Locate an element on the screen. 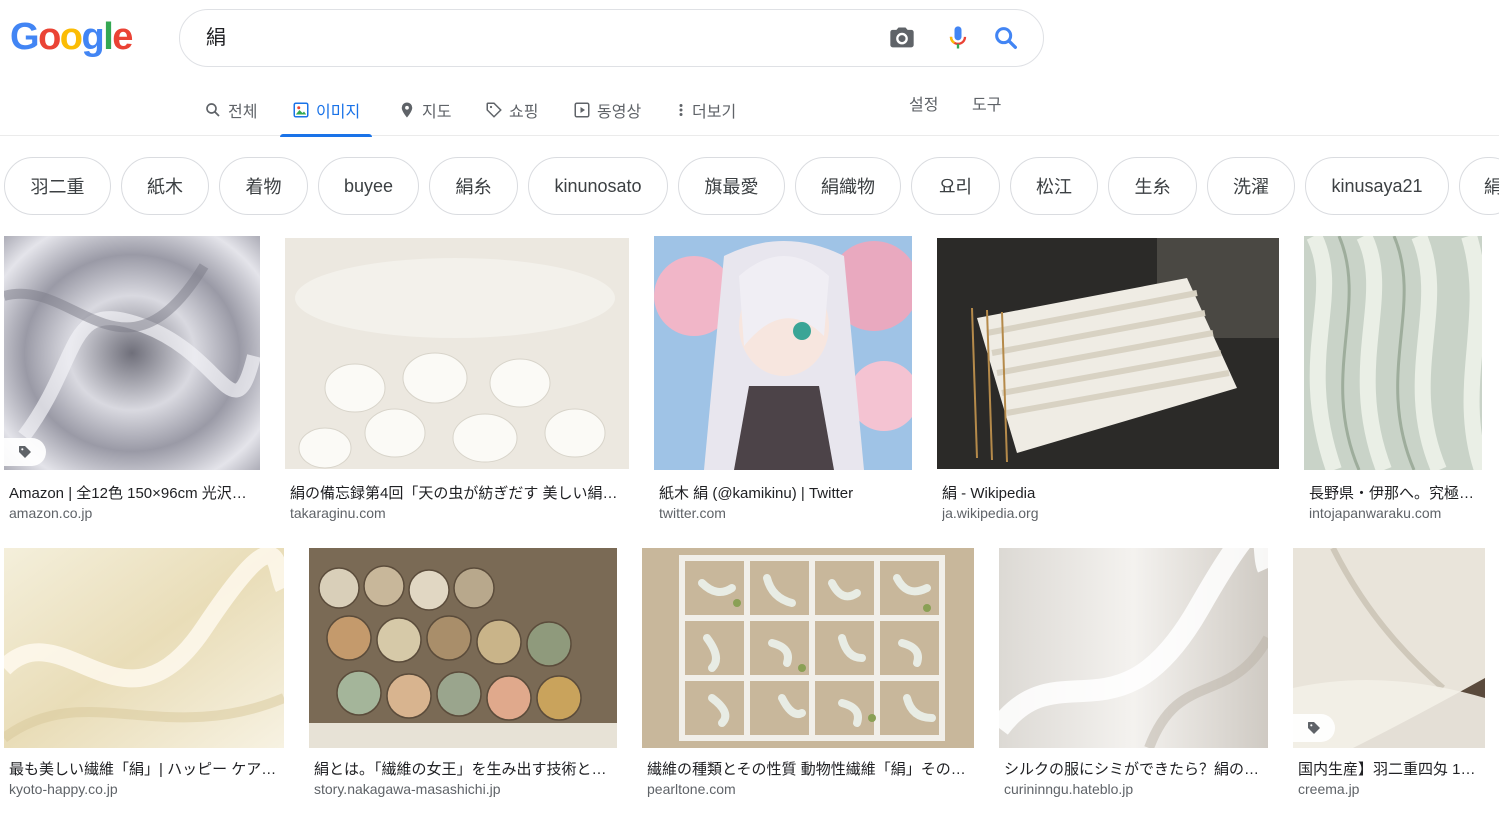 This screenshot has height=817, width=1499. tools-link: 도구 is located at coordinates (986, 106).